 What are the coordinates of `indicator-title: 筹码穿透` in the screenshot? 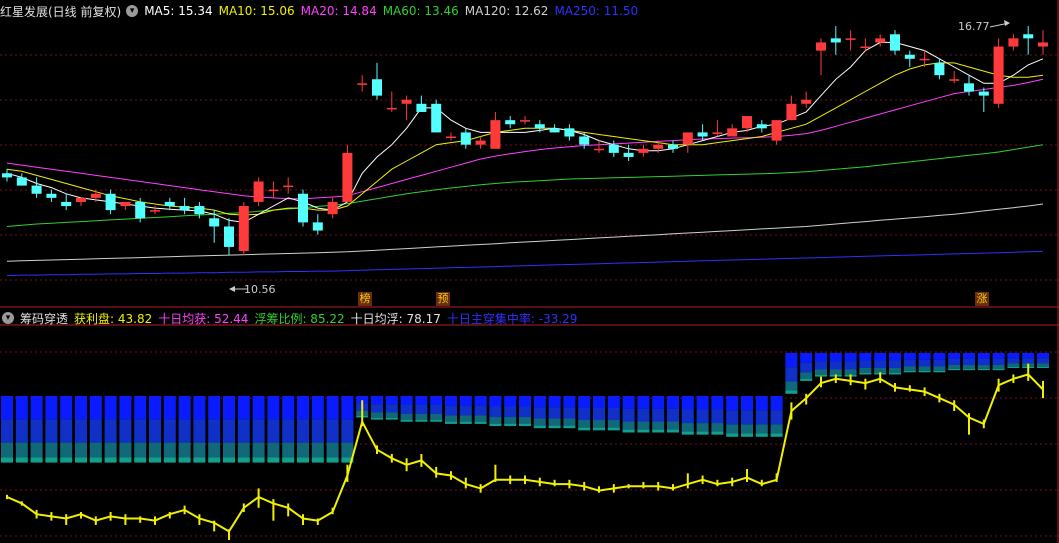 It's located at (44, 318).